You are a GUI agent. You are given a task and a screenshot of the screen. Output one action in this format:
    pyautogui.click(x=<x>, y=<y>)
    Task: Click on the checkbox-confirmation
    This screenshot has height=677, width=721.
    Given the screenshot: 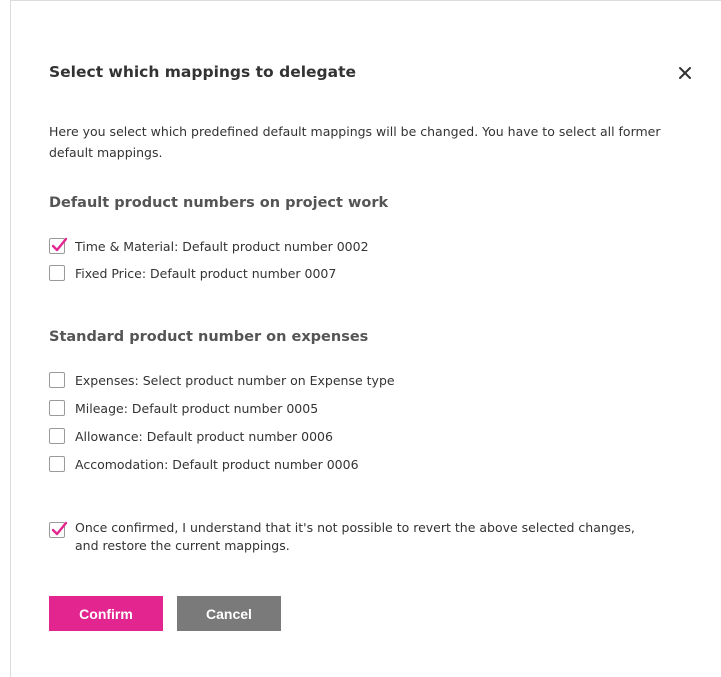 What is the action you would take?
    pyautogui.click(x=58, y=529)
    